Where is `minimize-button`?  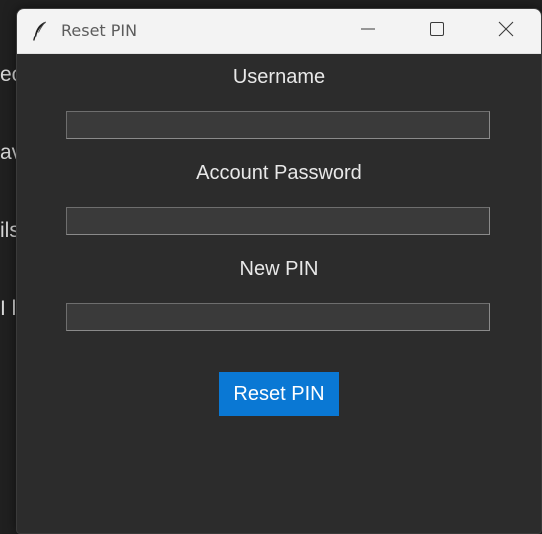 minimize-button is located at coordinates (368, 31).